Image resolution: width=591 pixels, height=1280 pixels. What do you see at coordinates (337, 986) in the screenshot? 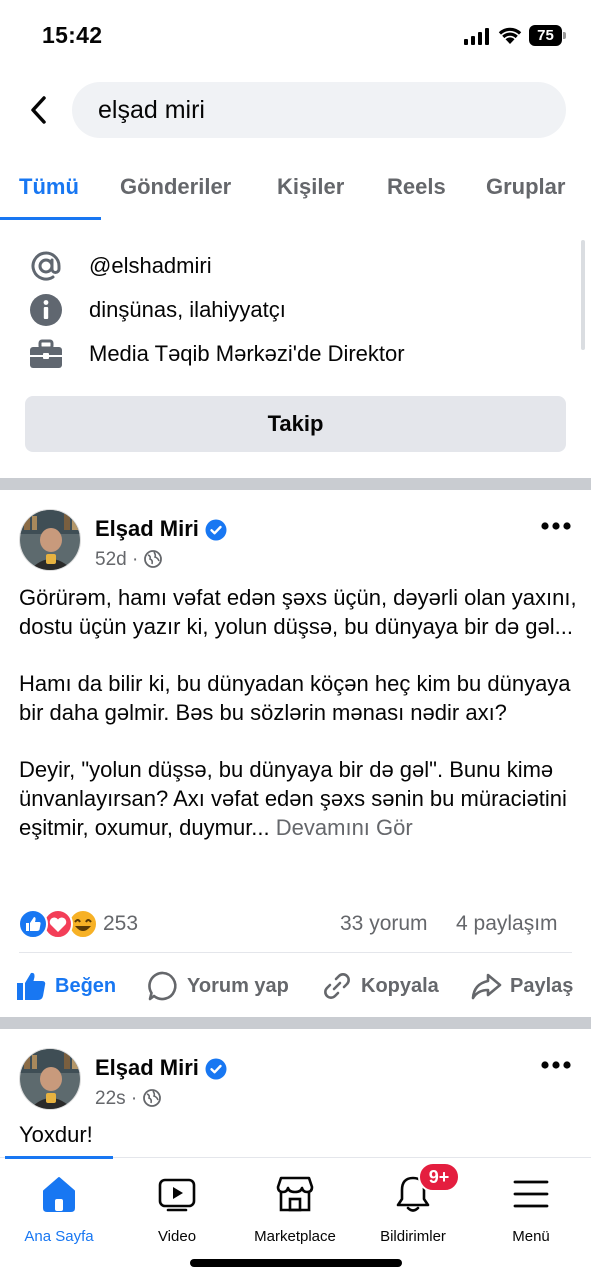
I see `link-icon` at bounding box center [337, 986].